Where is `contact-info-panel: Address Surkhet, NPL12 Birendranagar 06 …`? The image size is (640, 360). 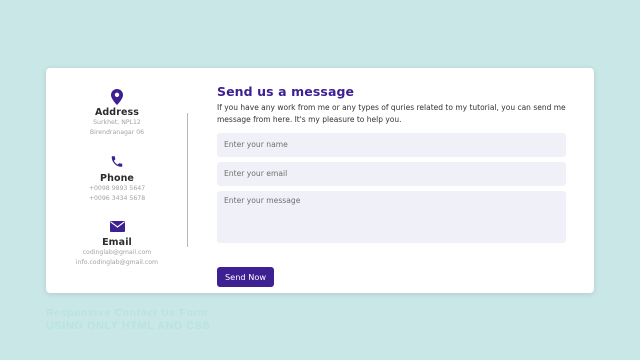 contact-info-panel: Address Surkhet, NPL12 Birendranagar 06 … is located at coordinates (117, 180).